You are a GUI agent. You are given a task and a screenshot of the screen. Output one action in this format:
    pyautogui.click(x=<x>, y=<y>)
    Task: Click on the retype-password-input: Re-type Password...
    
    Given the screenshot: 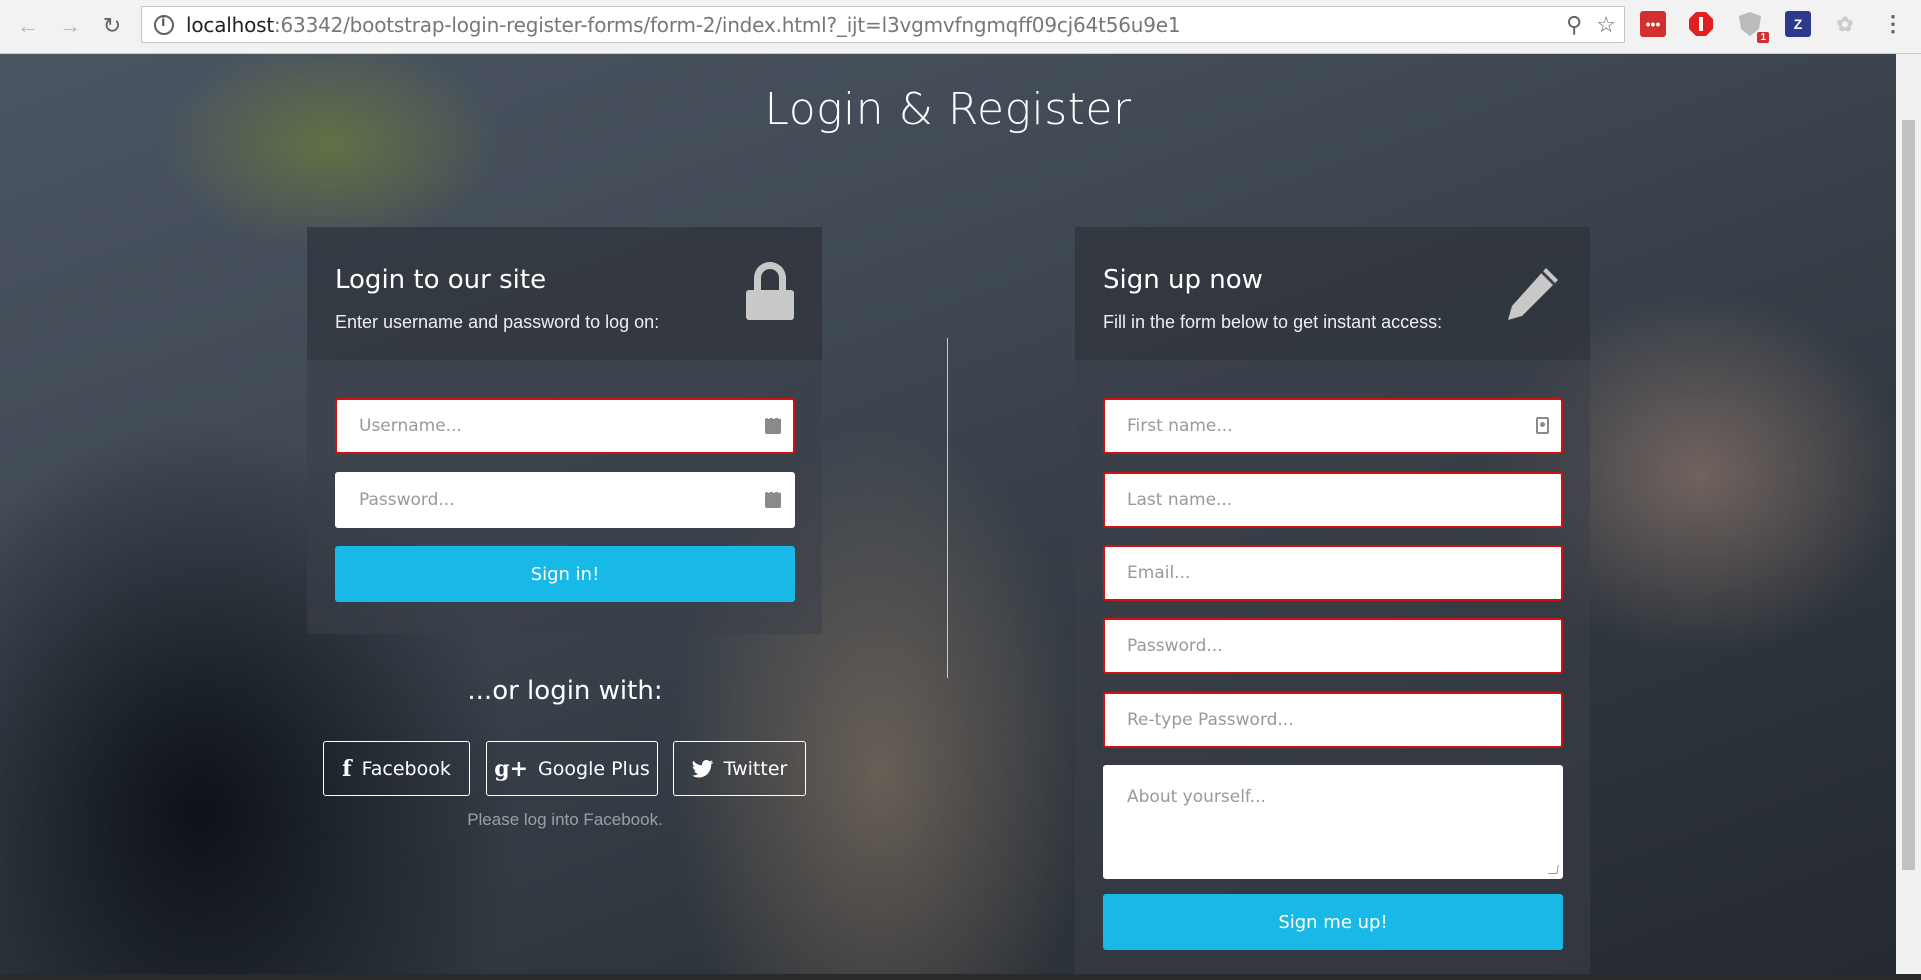 What is the action you would take?
    pyautogui.click(x=1333, y=720)
    